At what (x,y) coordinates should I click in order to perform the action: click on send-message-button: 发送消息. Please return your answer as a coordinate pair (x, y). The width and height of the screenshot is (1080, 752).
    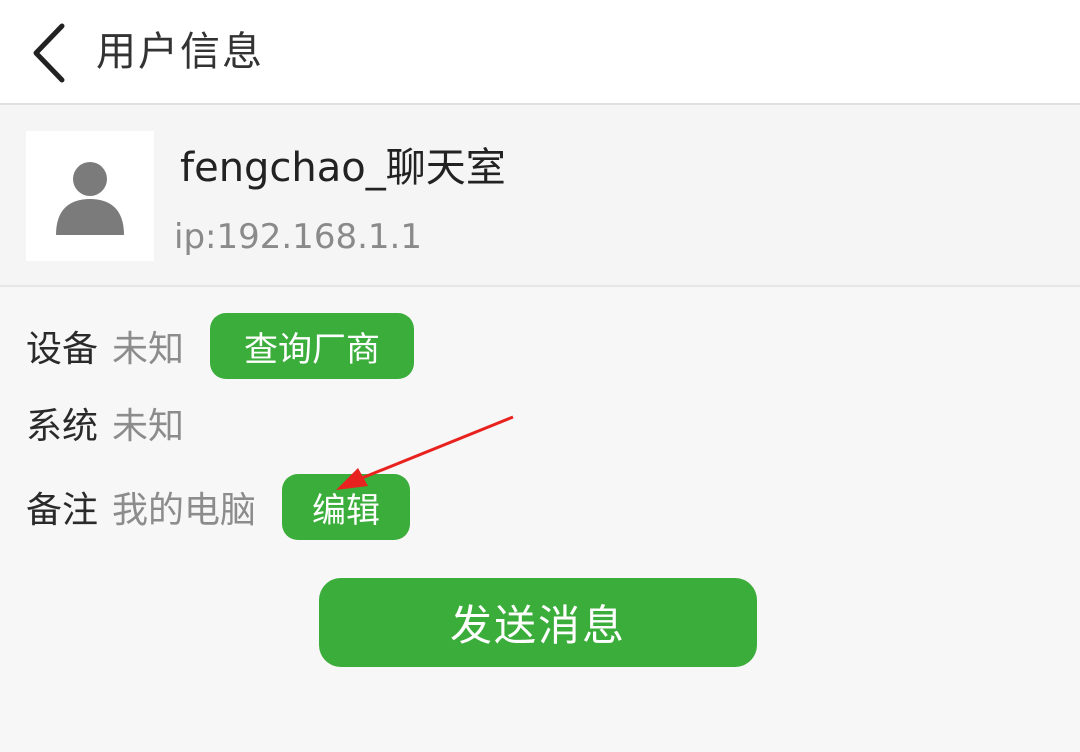
    Looking at the image, I should click on (538, 622).